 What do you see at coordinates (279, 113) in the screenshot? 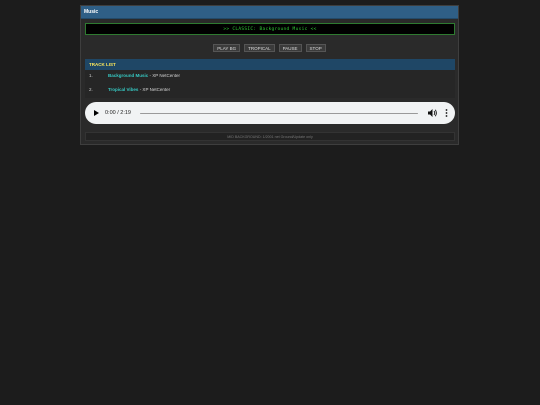
I see `seek-bar` at bounding box center [279, 113].